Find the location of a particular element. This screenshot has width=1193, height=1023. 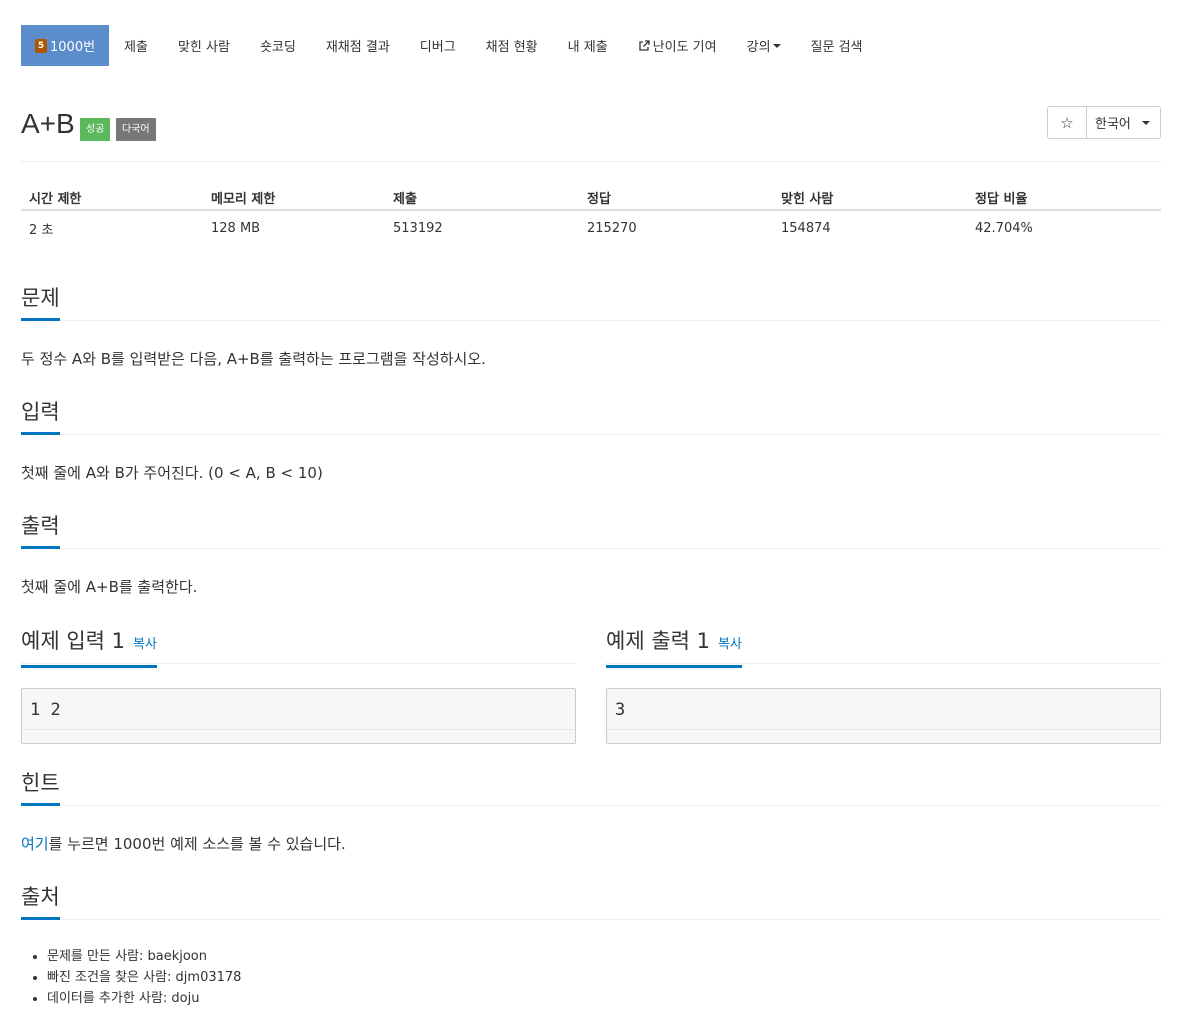

nav-difficulty-contribution: 난이도 기여 is located at coordinates (677, 45).